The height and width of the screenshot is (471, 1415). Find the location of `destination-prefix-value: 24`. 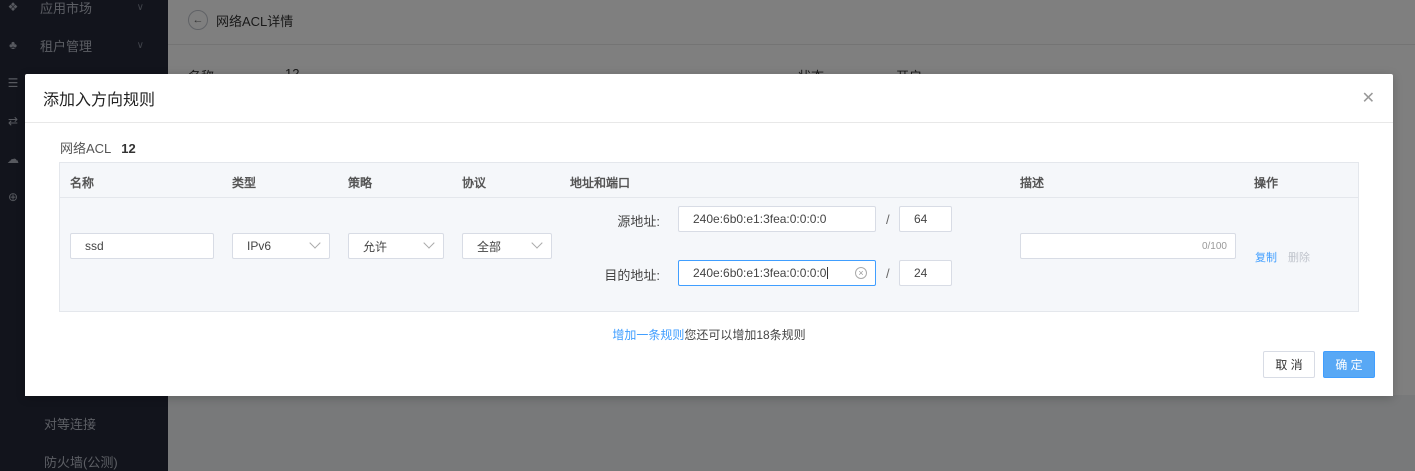

destination-prefix-value: 24 is located at coordinates (921, 273).